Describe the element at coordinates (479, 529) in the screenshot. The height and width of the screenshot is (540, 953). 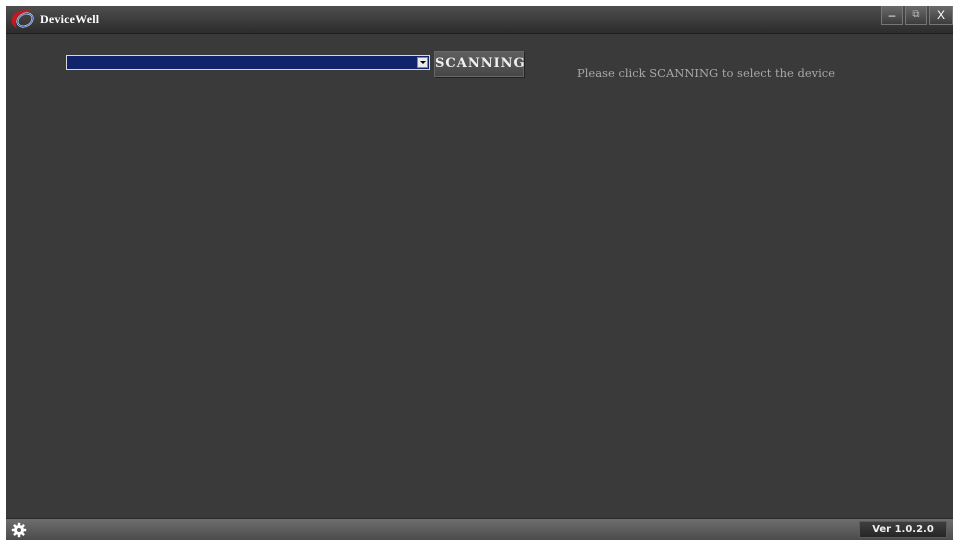
I see `status-bar: Ver 1.0.2.0` at that location.